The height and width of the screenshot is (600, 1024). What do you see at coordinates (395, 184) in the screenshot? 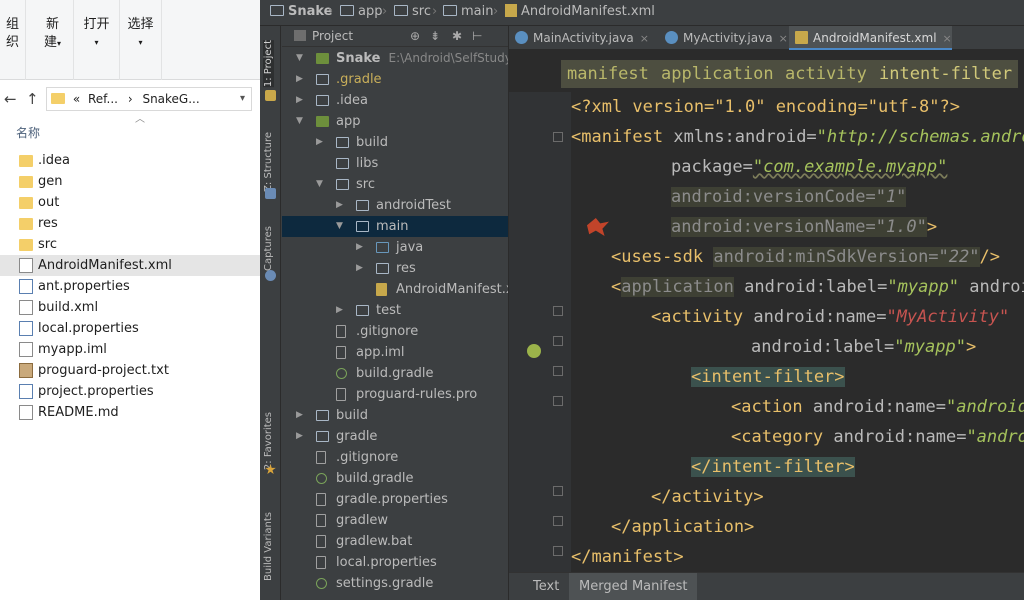
I see `tree-node: ▼ src` at bounding box center [395, 184].